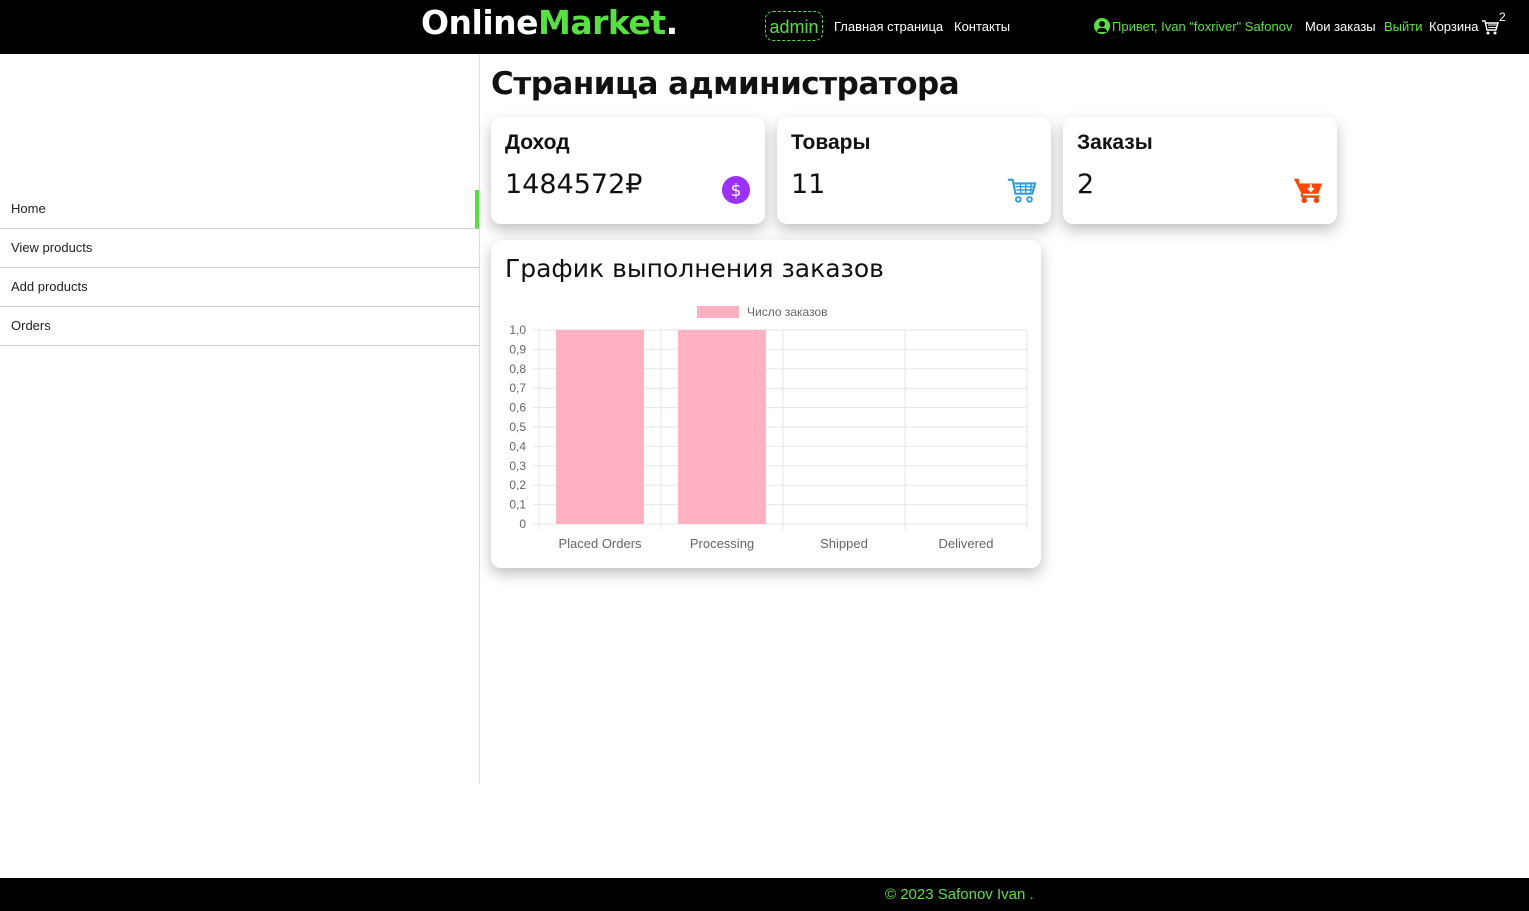 This screenshot has width=1529, height=911. Describe the element at coordinates (1102, 26) in the screenshot. I see `user-circle-icon` at that location.